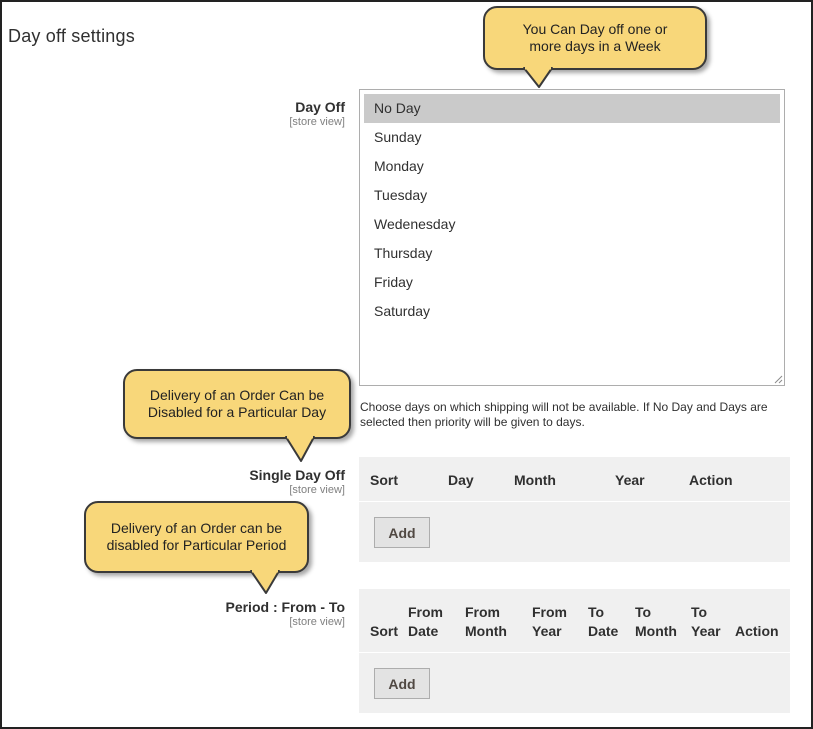  What do you see at coordinates (656, 631) in the screenshot?
I see `column-header-to-month-bottom: Month` at bounding box center [656, 631].